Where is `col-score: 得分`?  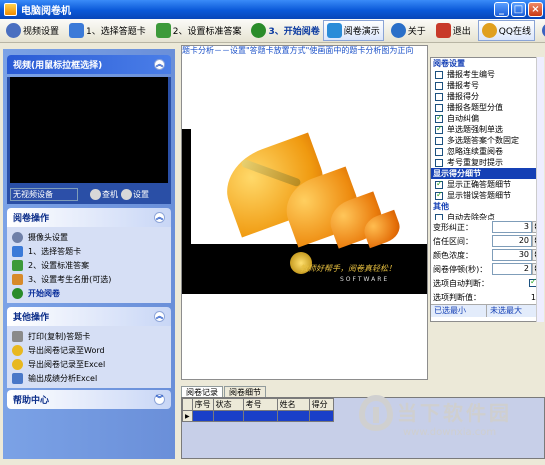
col-score: 得分 is located at coordinates (321, 404).